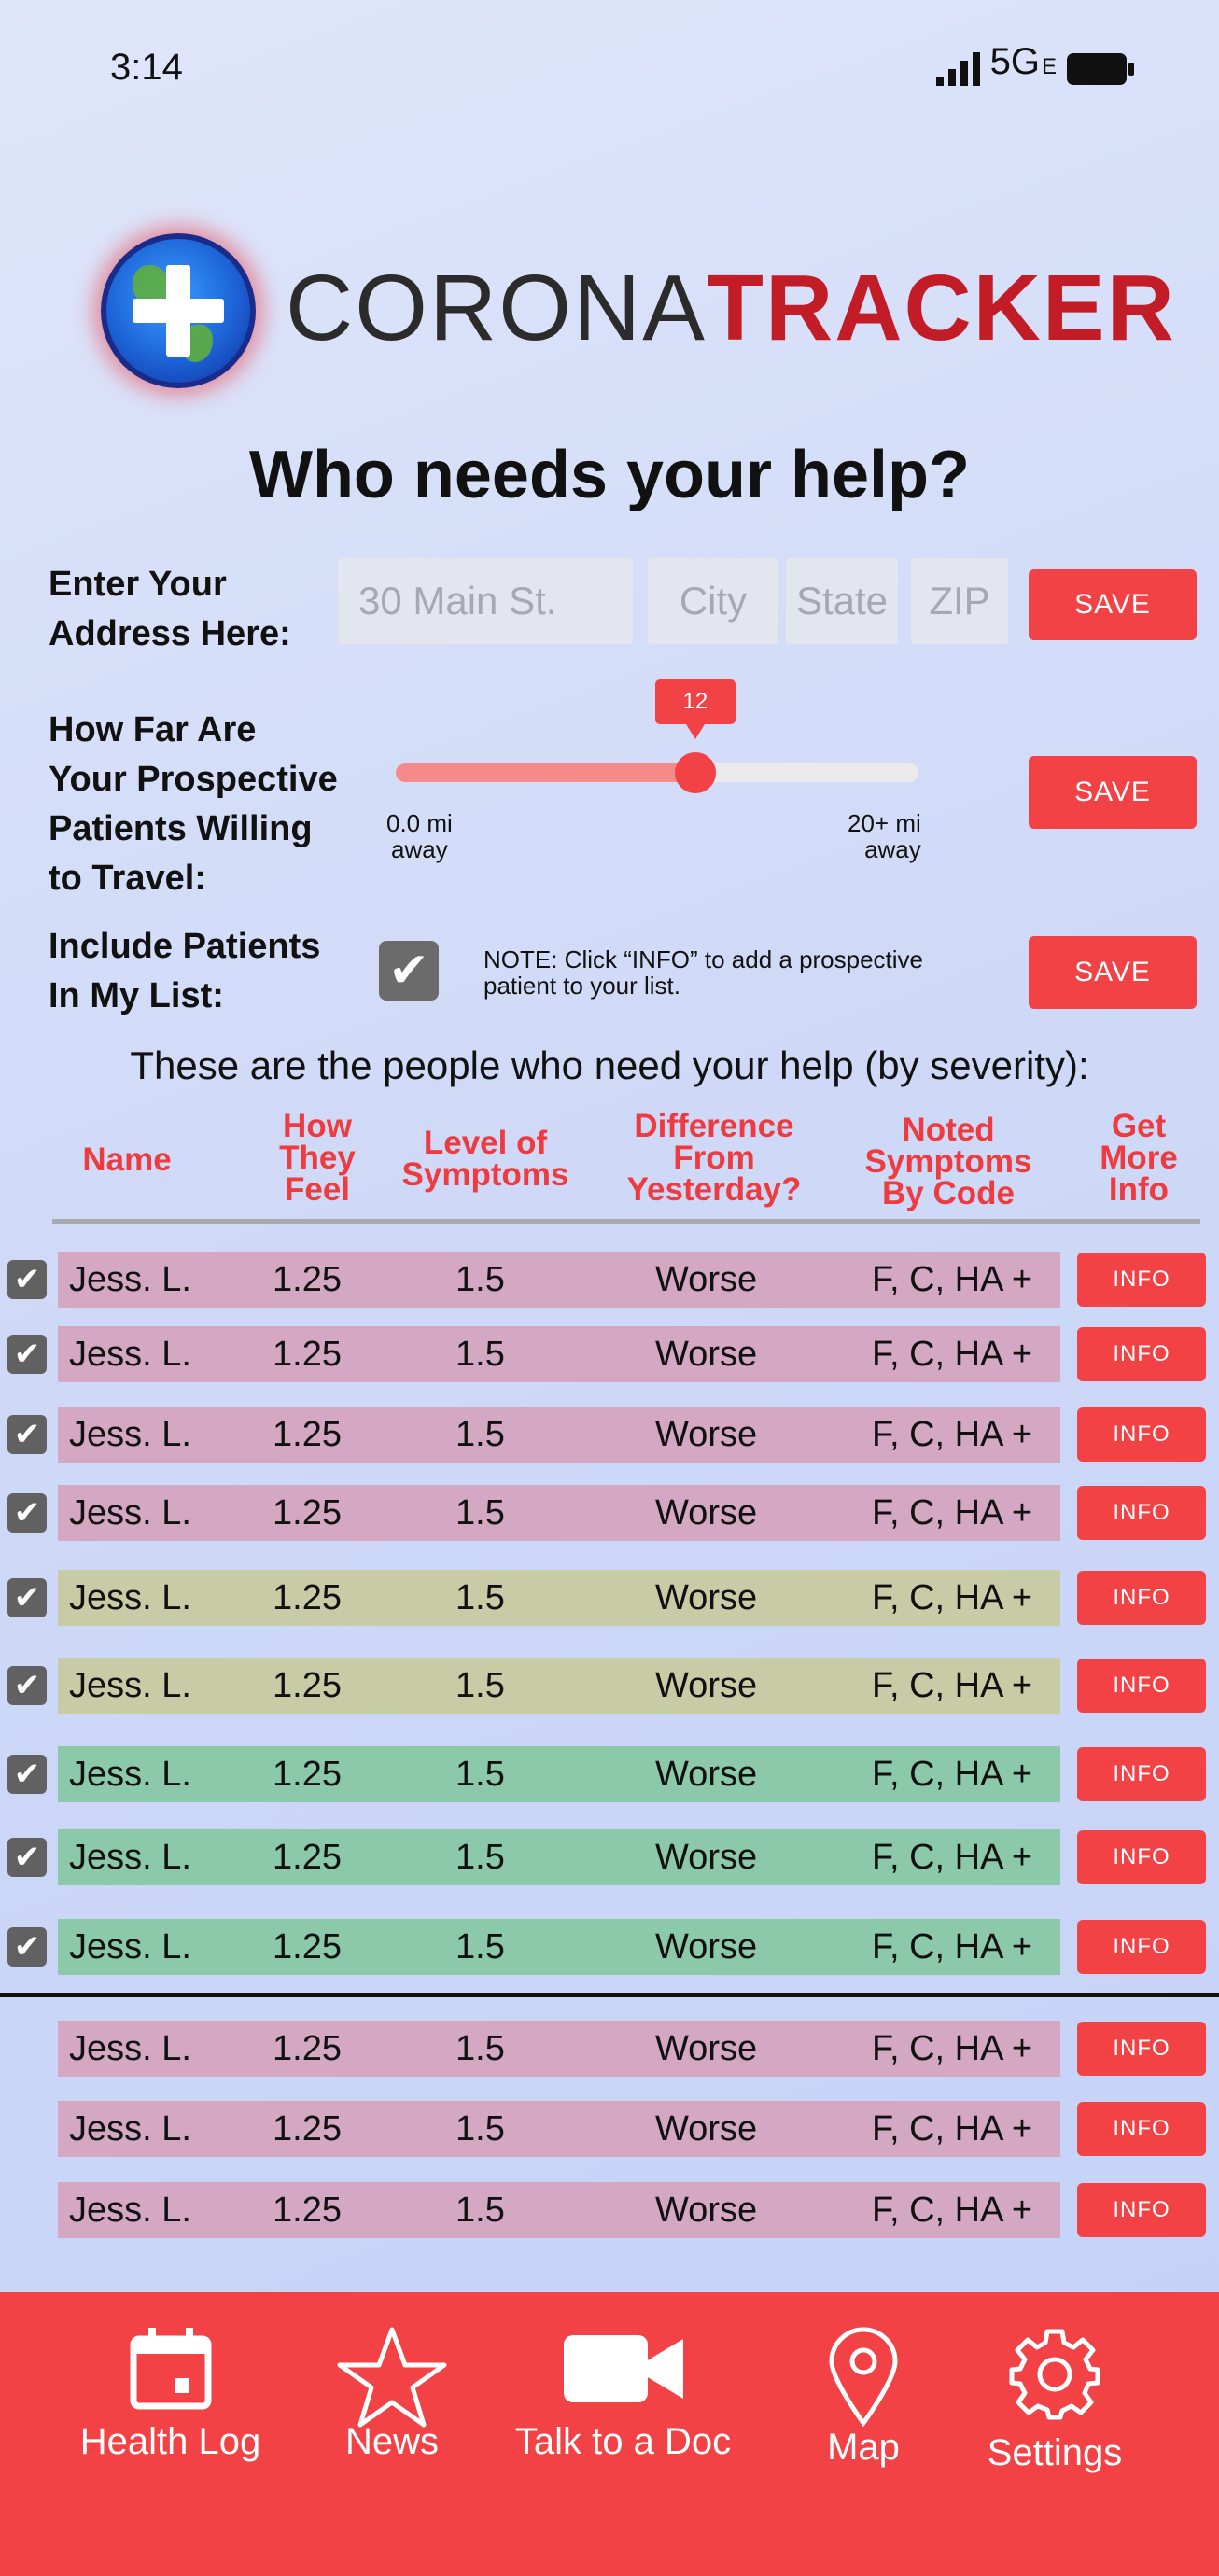 The image size is (1219, 2576). Describe the element at coordinates (419, 836) in the screenshot. I see `distance-min-label: 0.0 mi away` at that location.